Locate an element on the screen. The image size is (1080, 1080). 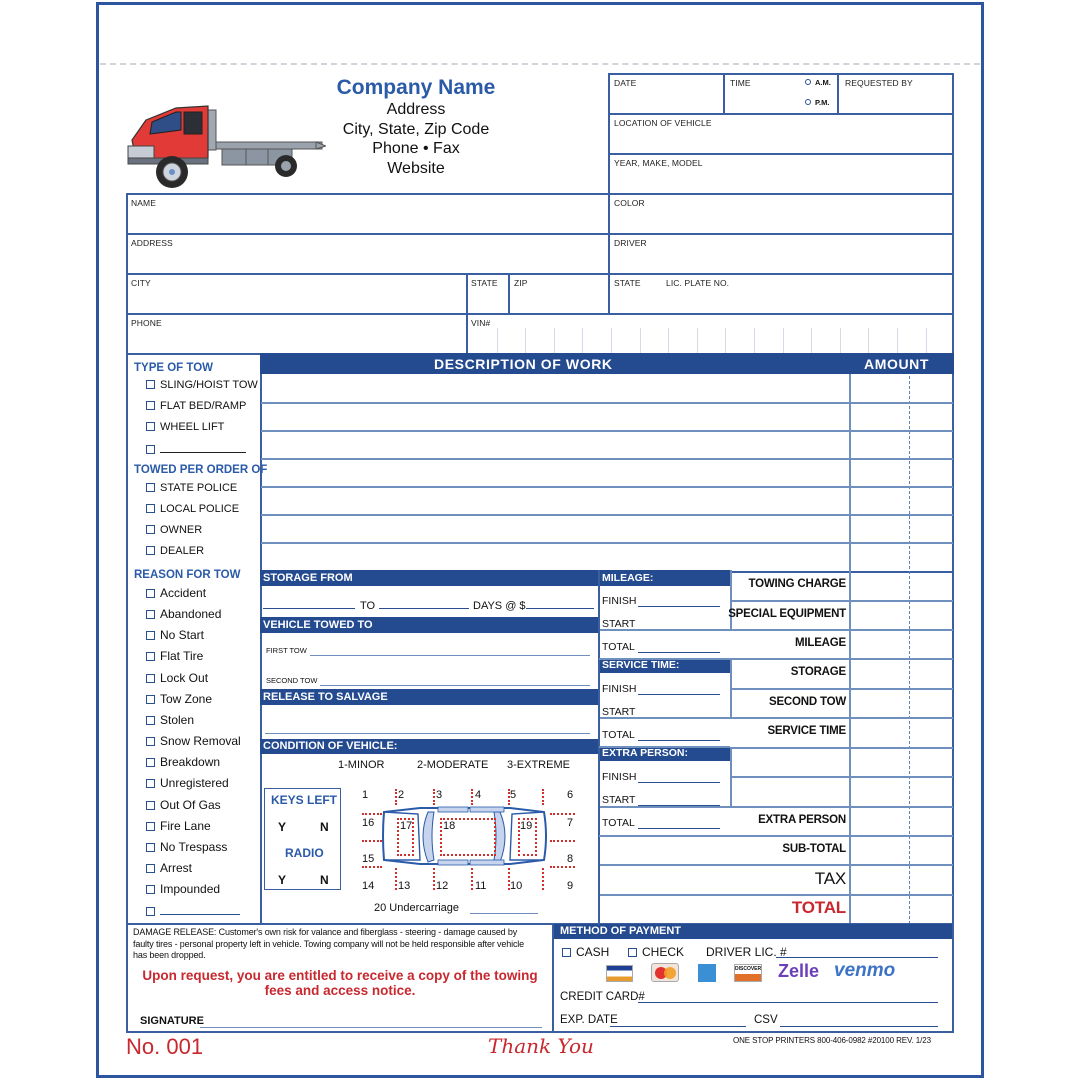
salvage-line is located at coordinates (427, 733).